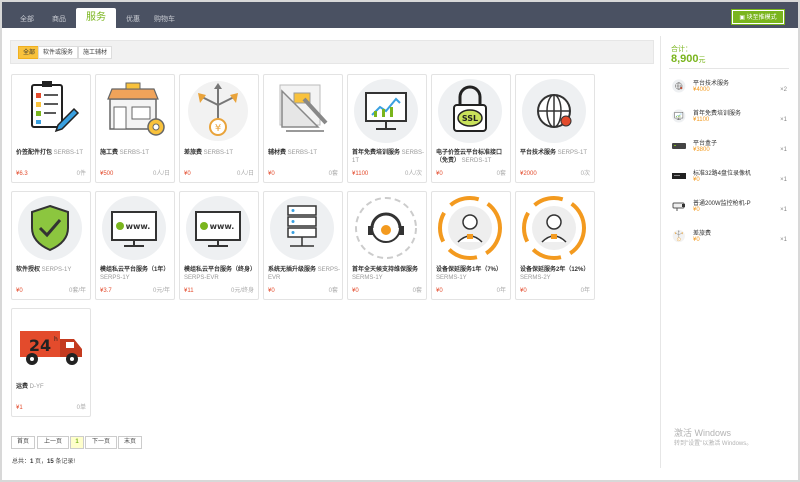  I want to click on shield-check-icon, so click(51, 228).